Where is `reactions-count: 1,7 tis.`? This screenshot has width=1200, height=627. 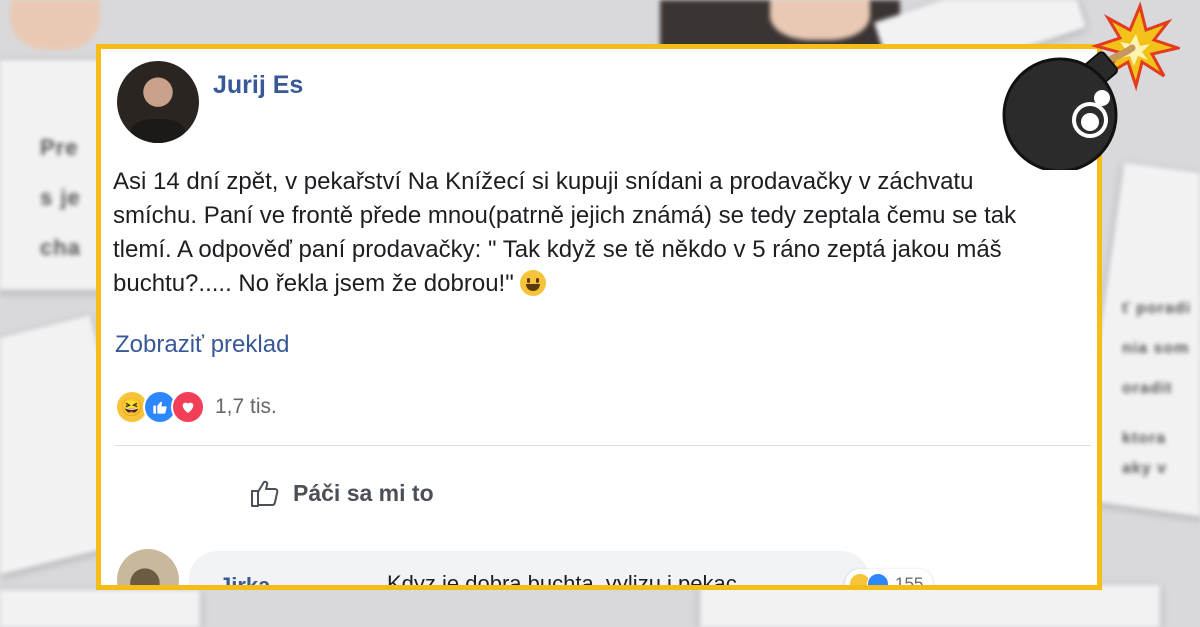
reactions-count: 1,7 tis. is located at coordinates (246, 406).